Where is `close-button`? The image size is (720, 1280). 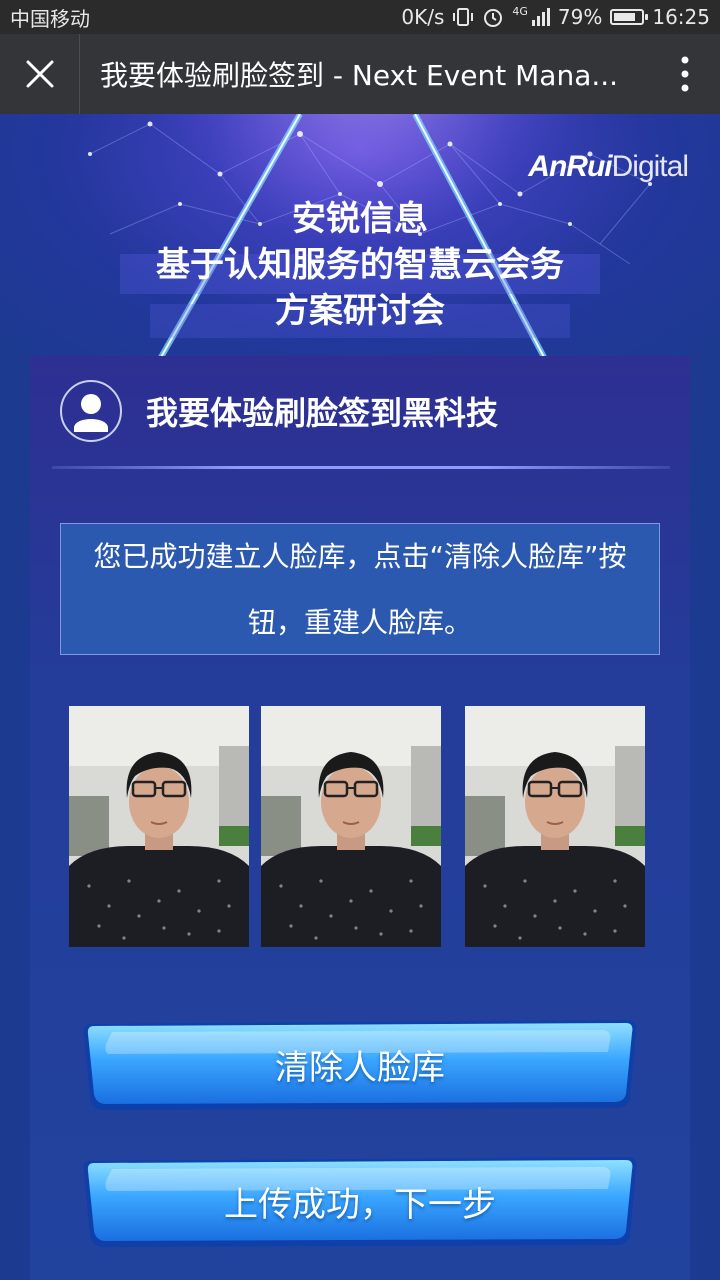
close-button is located at coordinates (40, 74).